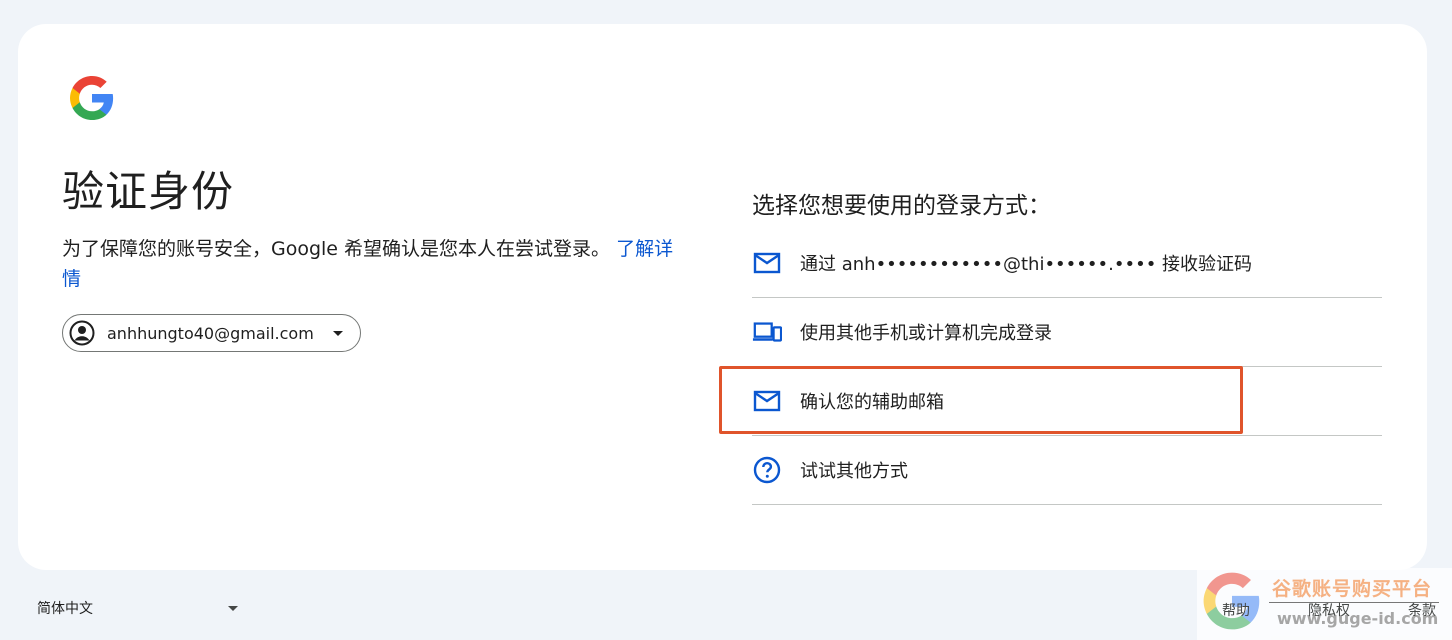 The image size is (1452, 640). I want to click on footer-links: 帮助 隐私权 条款, so click(1329, 610).